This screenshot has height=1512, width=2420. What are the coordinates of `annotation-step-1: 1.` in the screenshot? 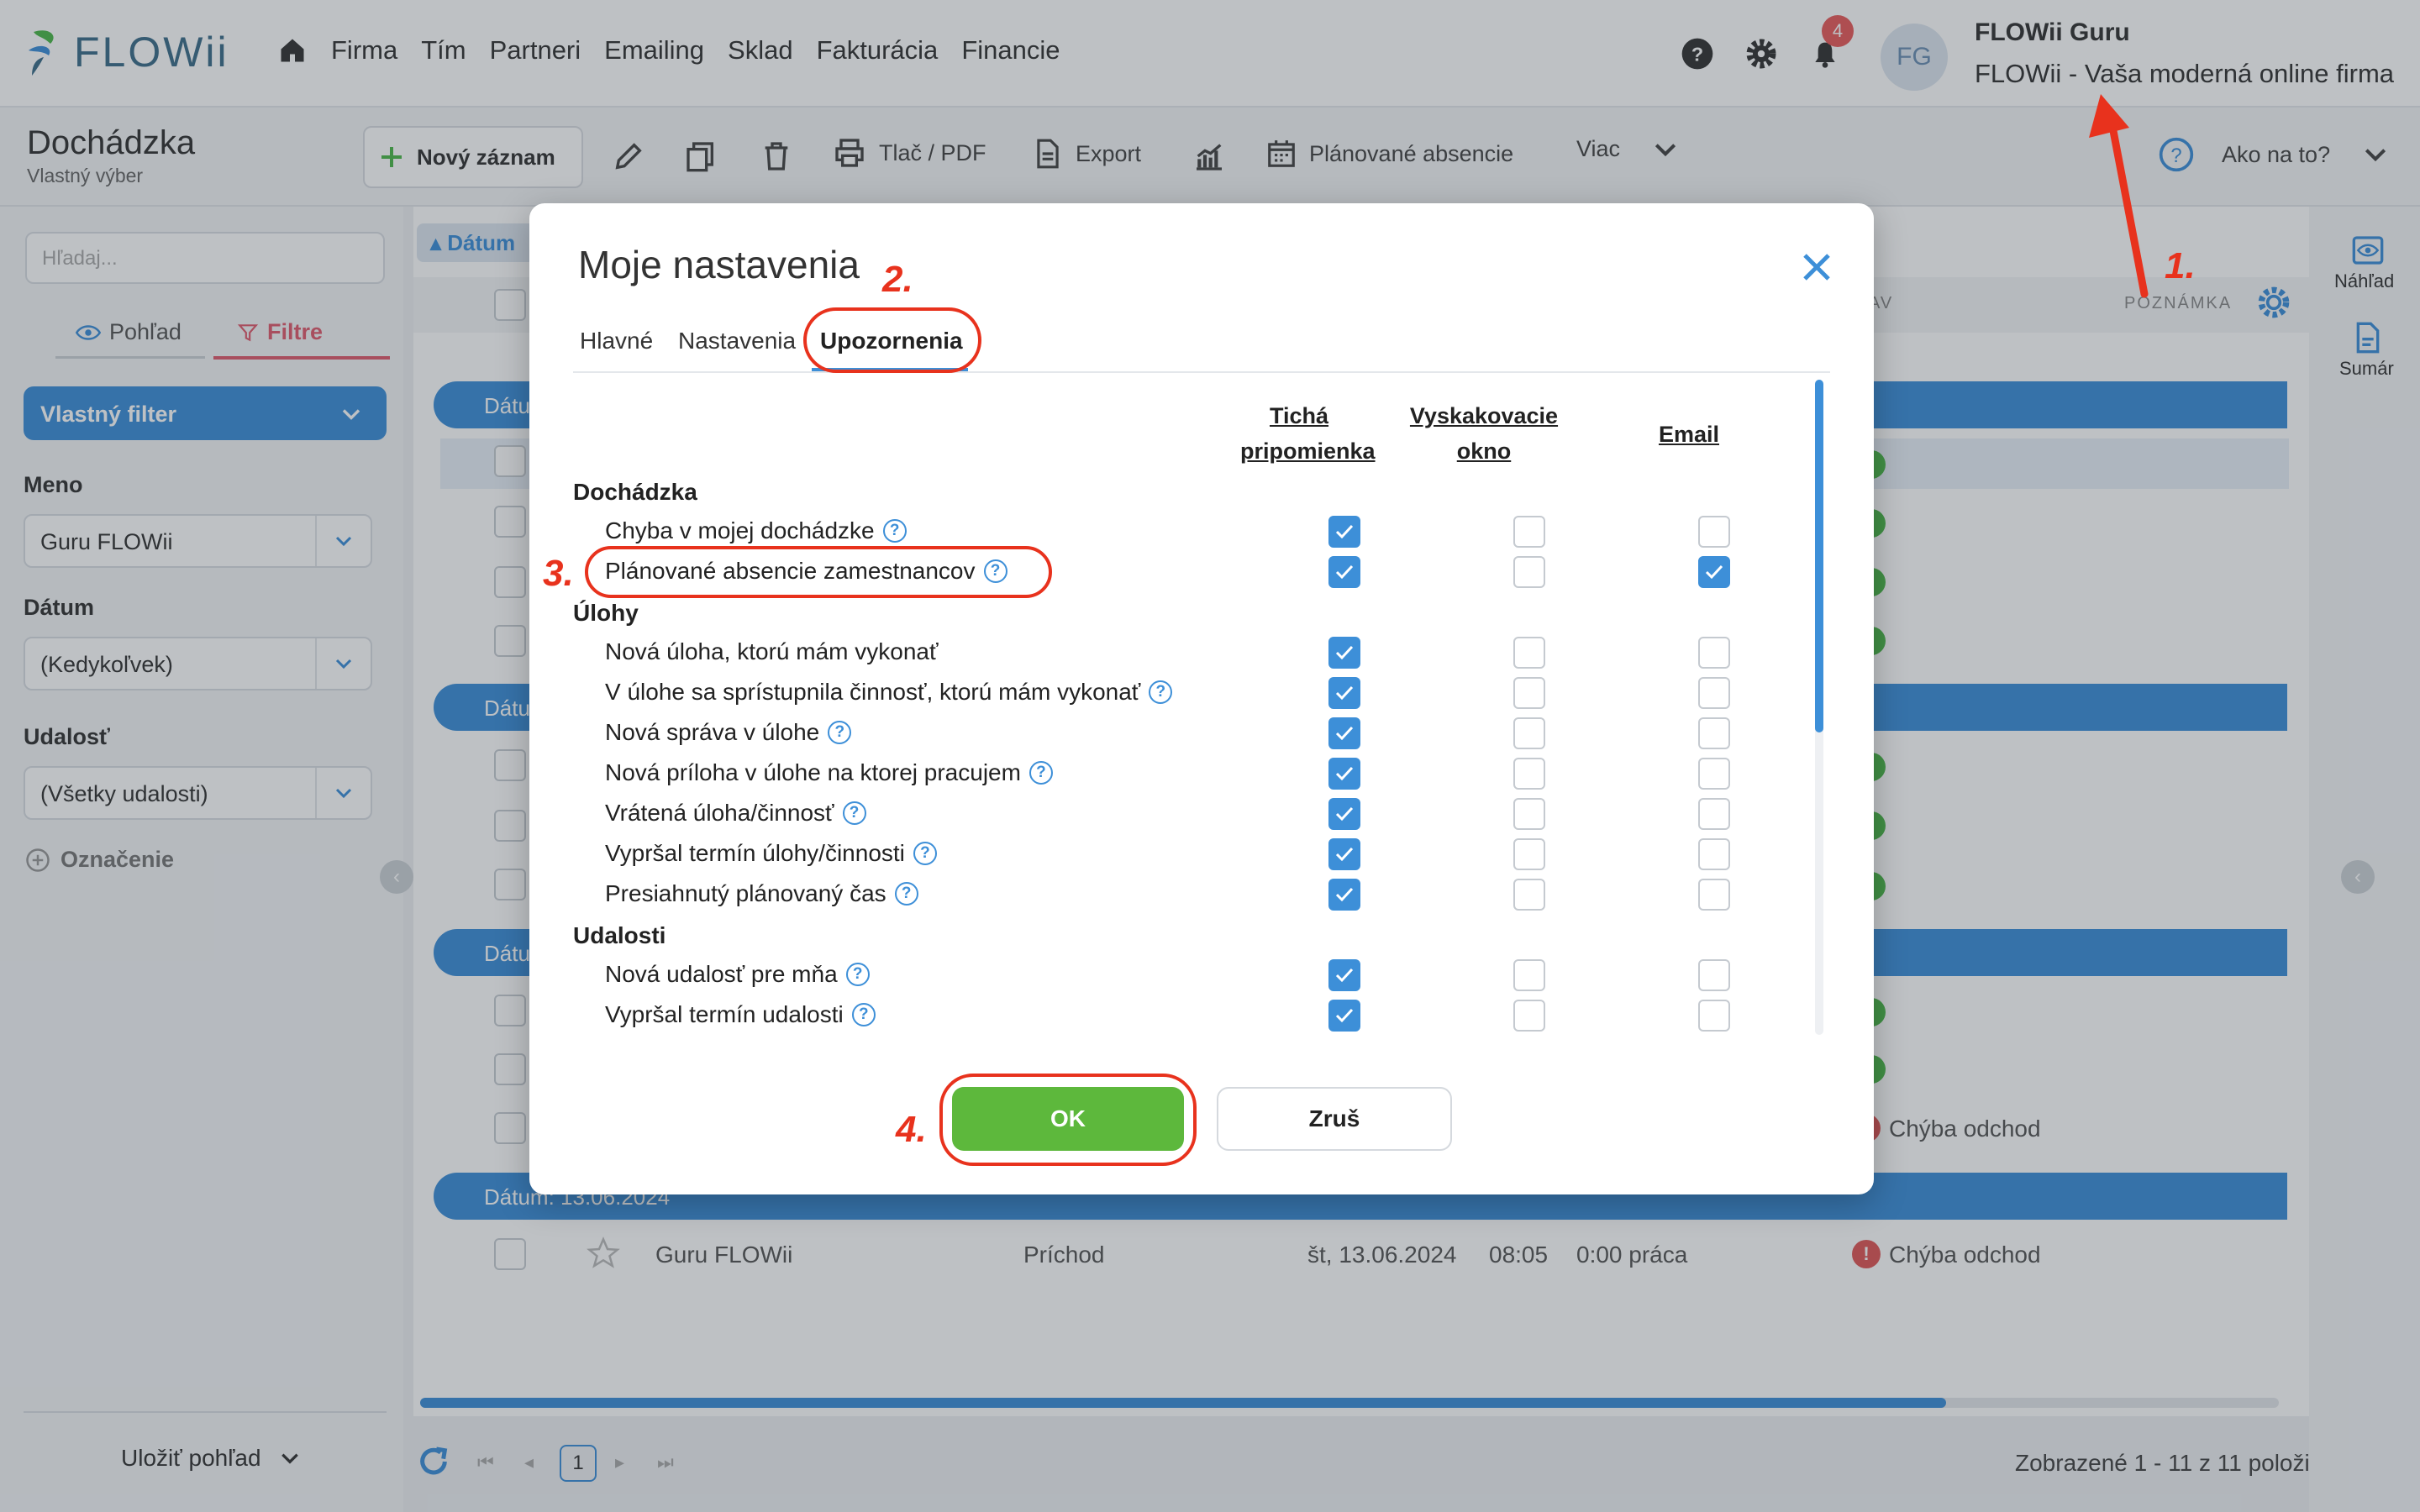 It's located at (2180, 265).